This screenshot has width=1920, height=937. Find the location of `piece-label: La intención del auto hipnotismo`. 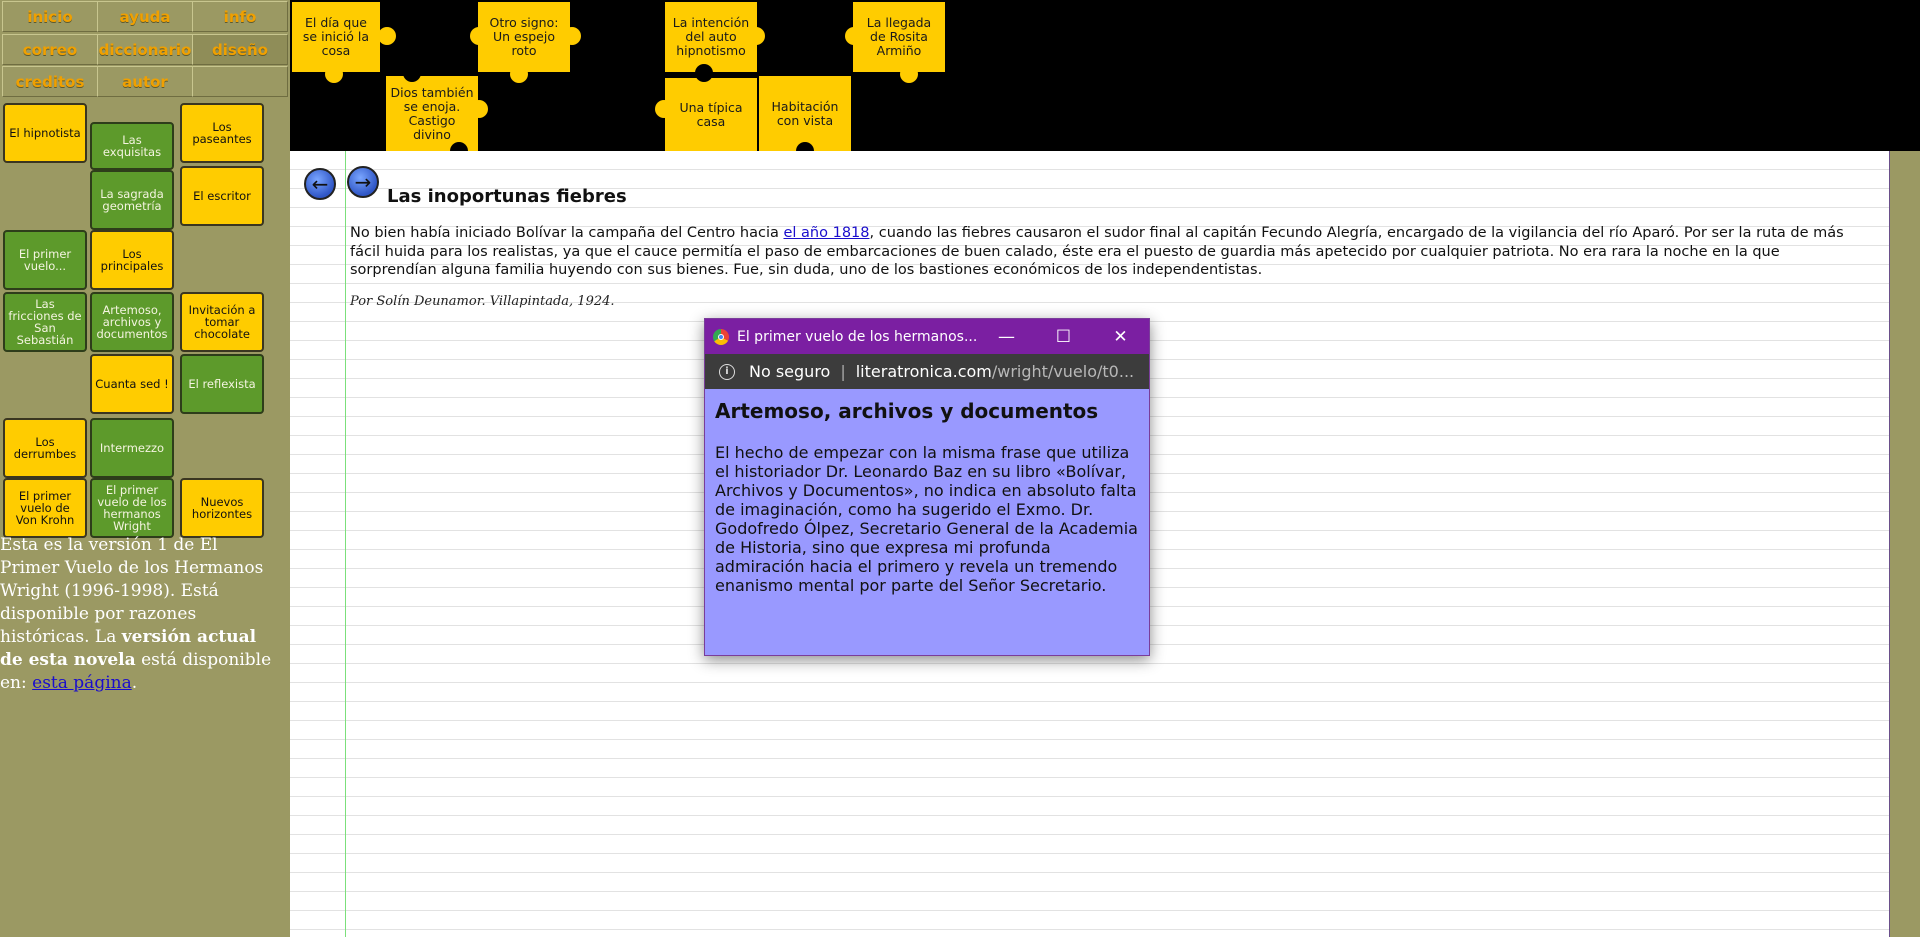

piece-label: La intención del auto hipnotismo is located at coordinates (711, 36).